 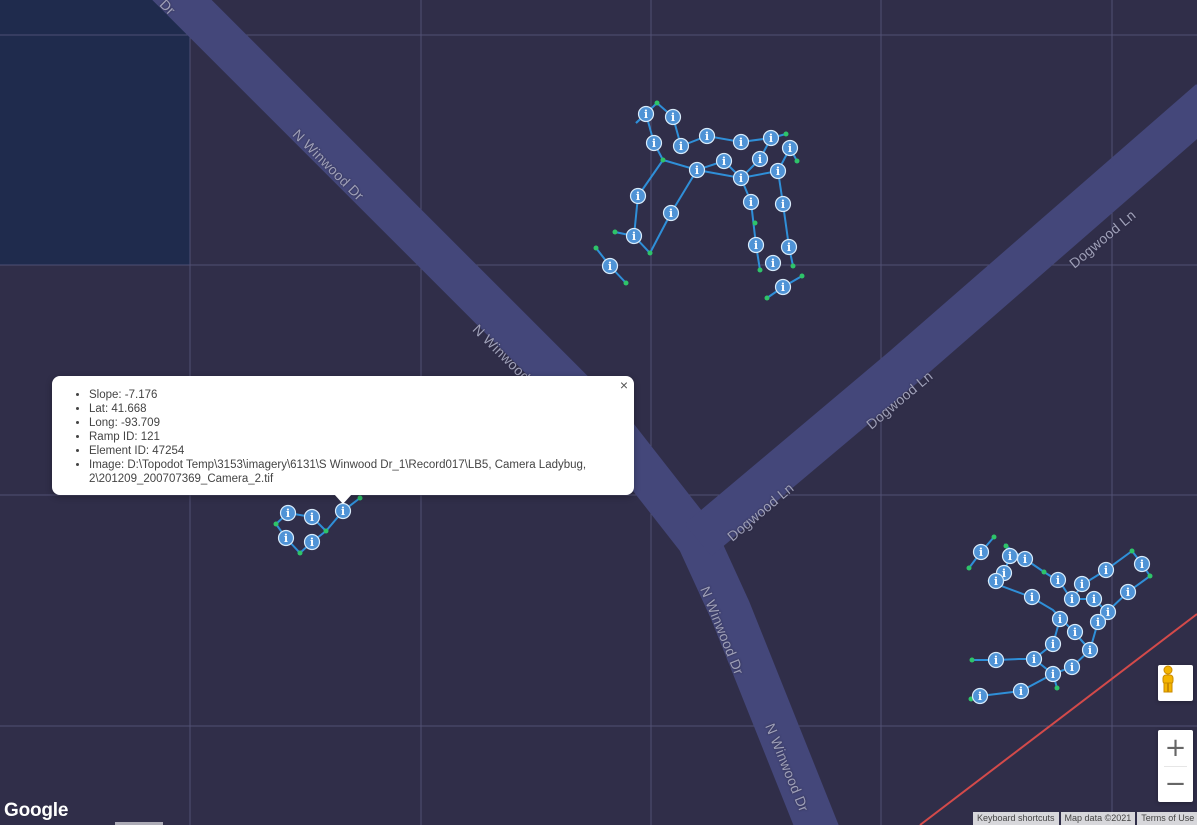 I want to click on info-element-id: Element ID: 47254, so click(x=351, y=451).